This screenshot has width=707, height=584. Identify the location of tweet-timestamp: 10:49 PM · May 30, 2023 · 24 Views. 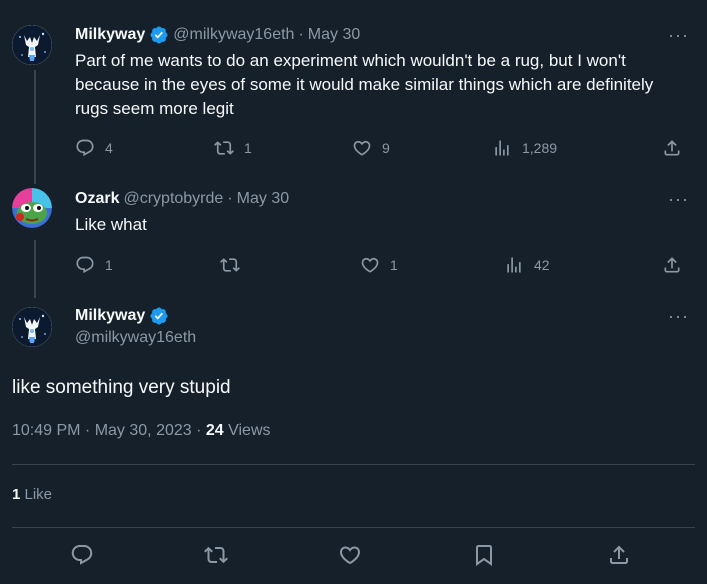
(141, 431).